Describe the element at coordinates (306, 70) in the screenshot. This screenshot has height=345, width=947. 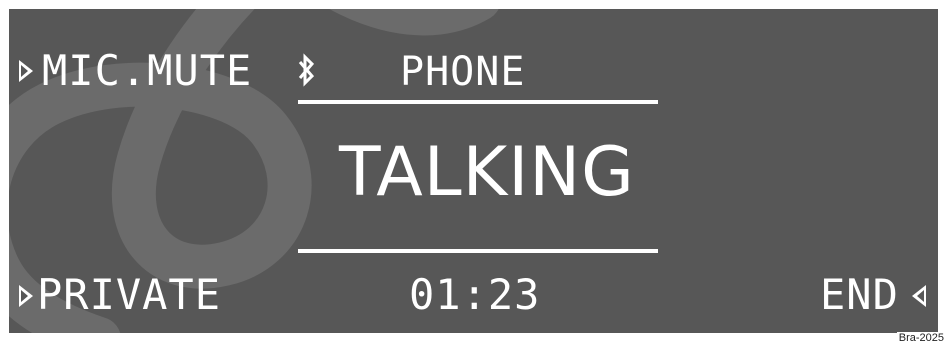
I see `bluetooth-icon` at that location.